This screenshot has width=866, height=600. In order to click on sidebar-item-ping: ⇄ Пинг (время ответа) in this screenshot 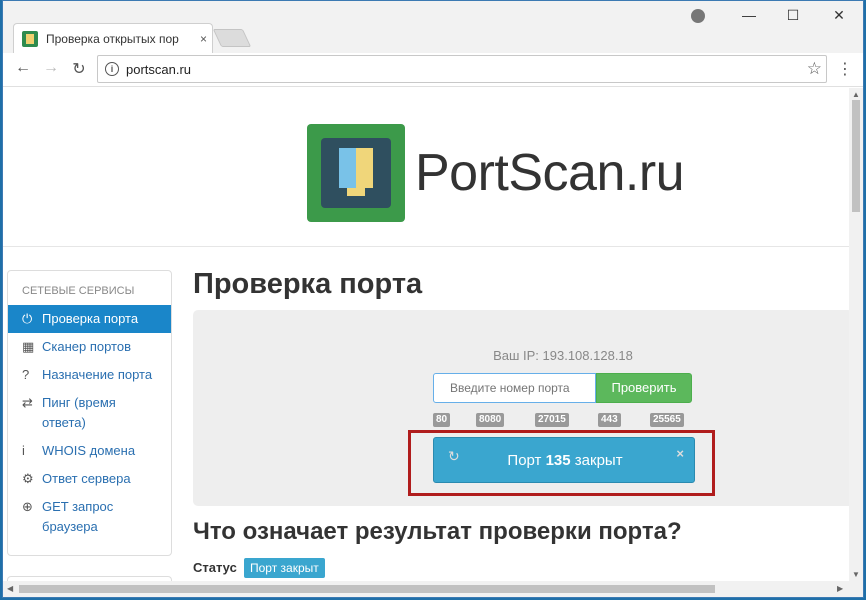, I will do `click(89, 413)`.